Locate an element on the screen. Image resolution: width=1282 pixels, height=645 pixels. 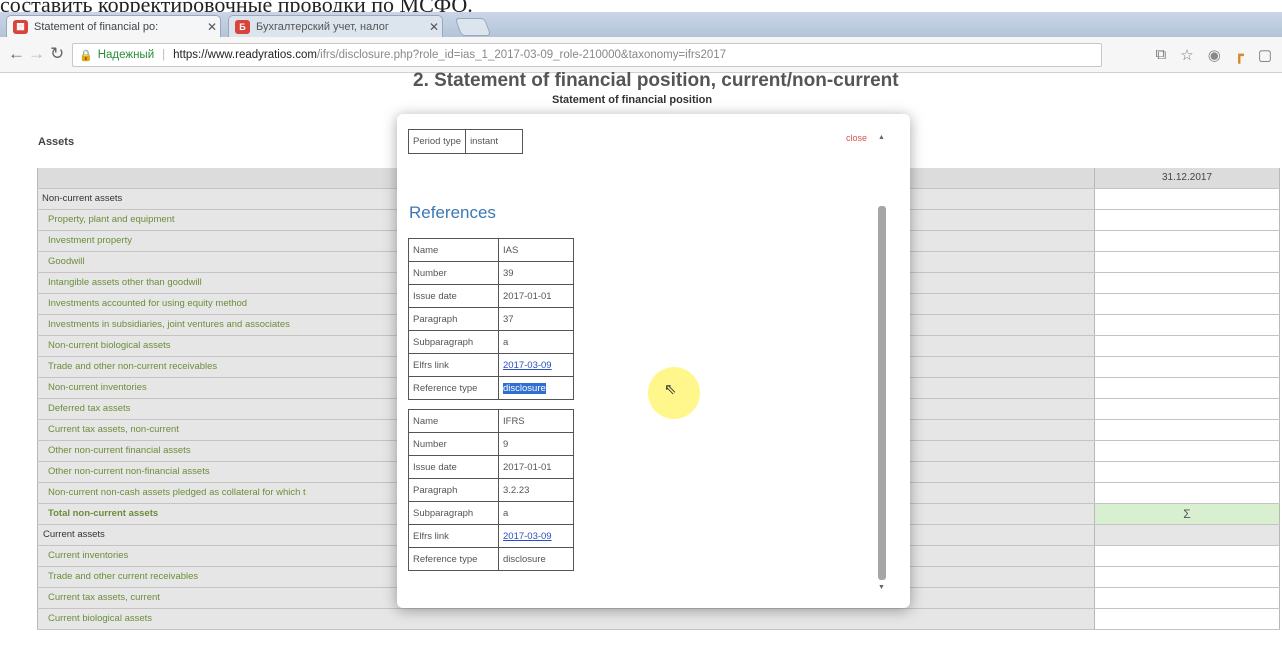
forward-icon: → is located at coordinates (36, 54).